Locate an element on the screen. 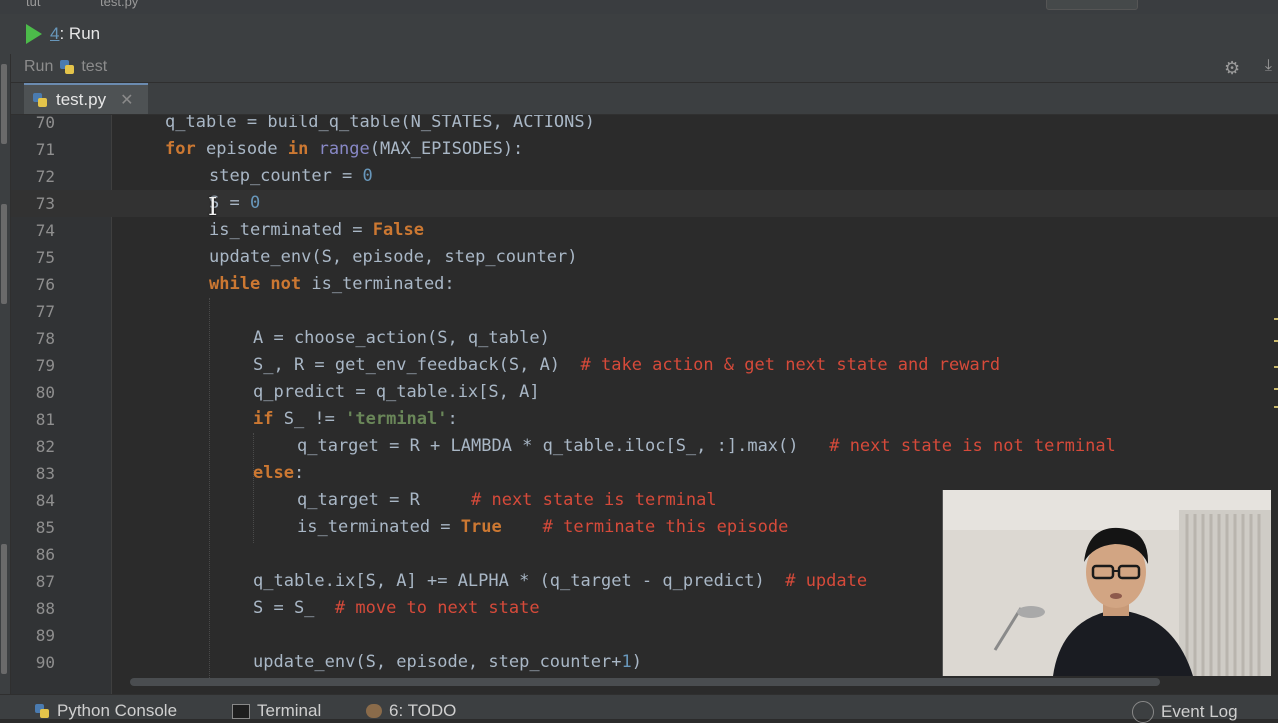  code-line: 78 A = choose_action(S, q_table) is located at coordinates (644, 338).